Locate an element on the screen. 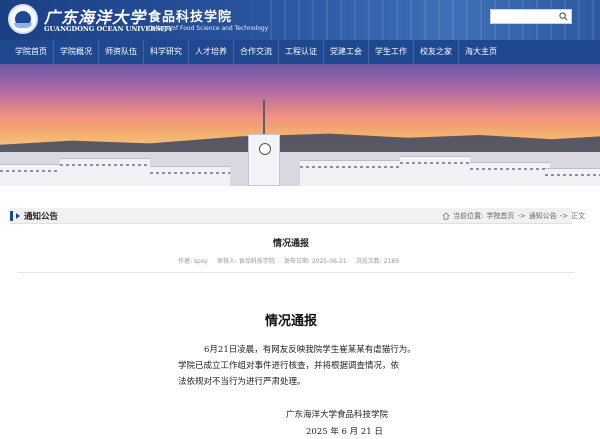  article-divider is located at coordinates (296, 272).